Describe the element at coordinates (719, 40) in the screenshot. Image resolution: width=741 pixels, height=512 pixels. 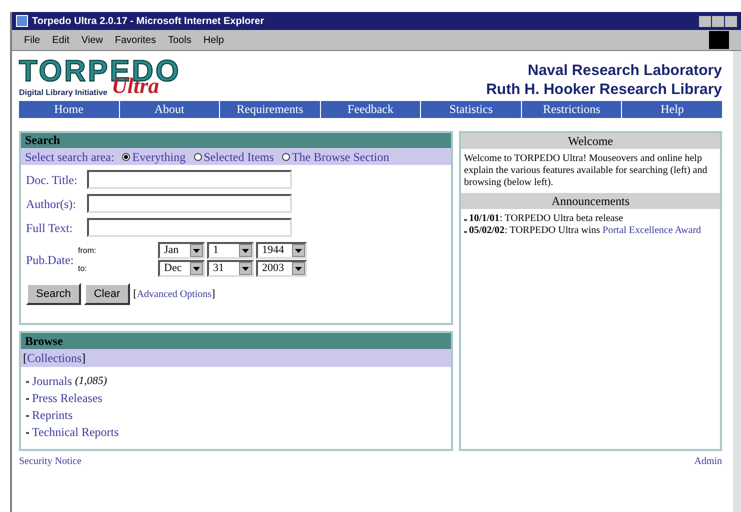
I see `windows-logo-icon` at that location.